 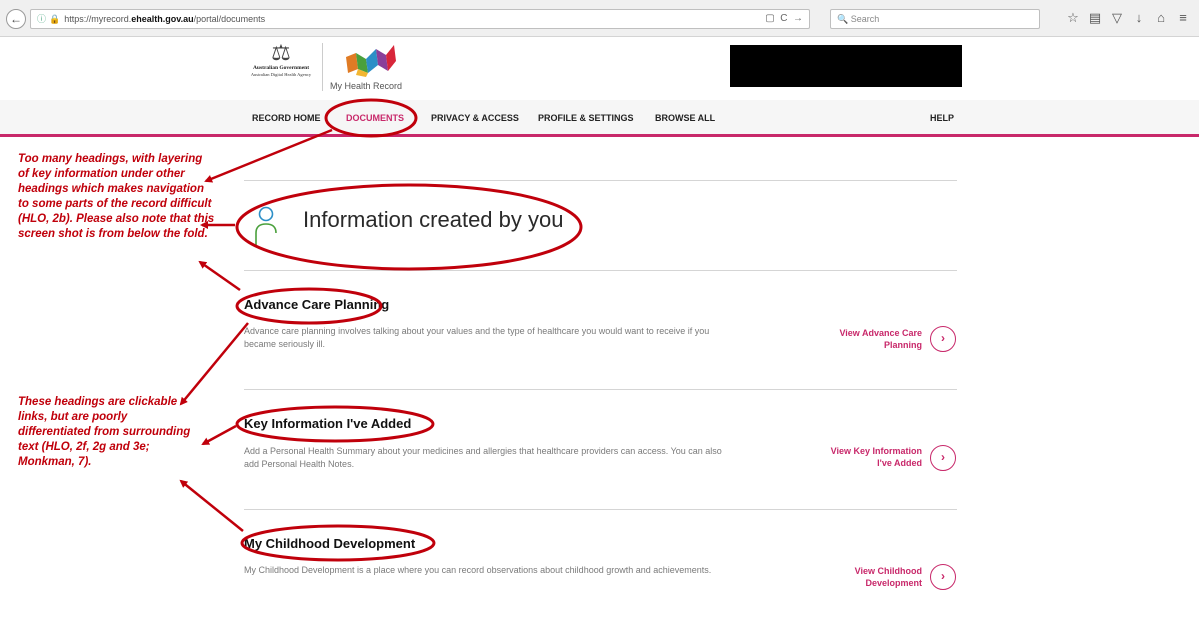 What do you see at coordinates (229, 19) in the screenshot?
I see `url-path: /portal/documents` at bounding box center [229, 19].